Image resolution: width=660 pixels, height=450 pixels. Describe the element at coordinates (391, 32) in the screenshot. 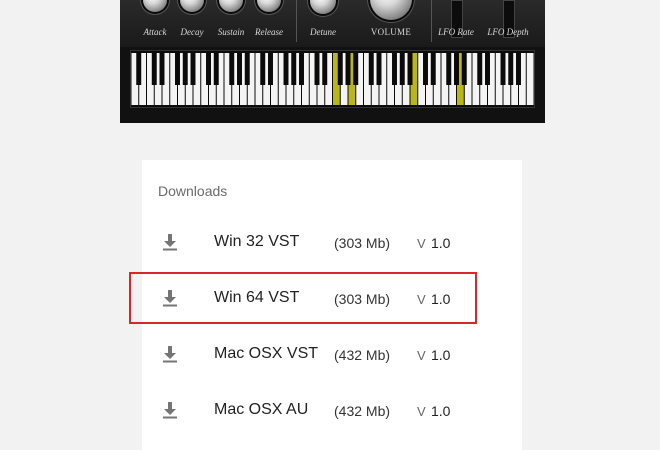

I see `volume-label: VOLUME` at that location.